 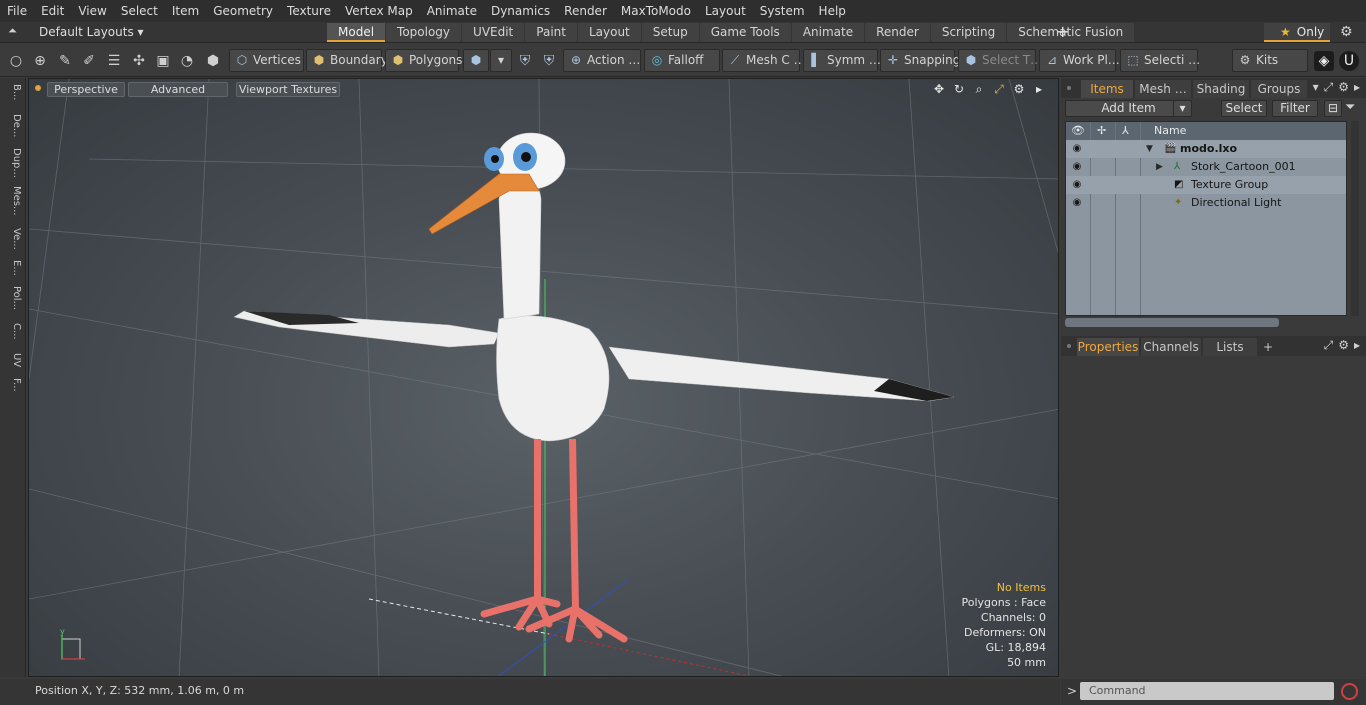 What do you see at coordinates (1170, 130) in the screenshot?
I see `name-column-header: Name` at bounding box center [1170, 130].